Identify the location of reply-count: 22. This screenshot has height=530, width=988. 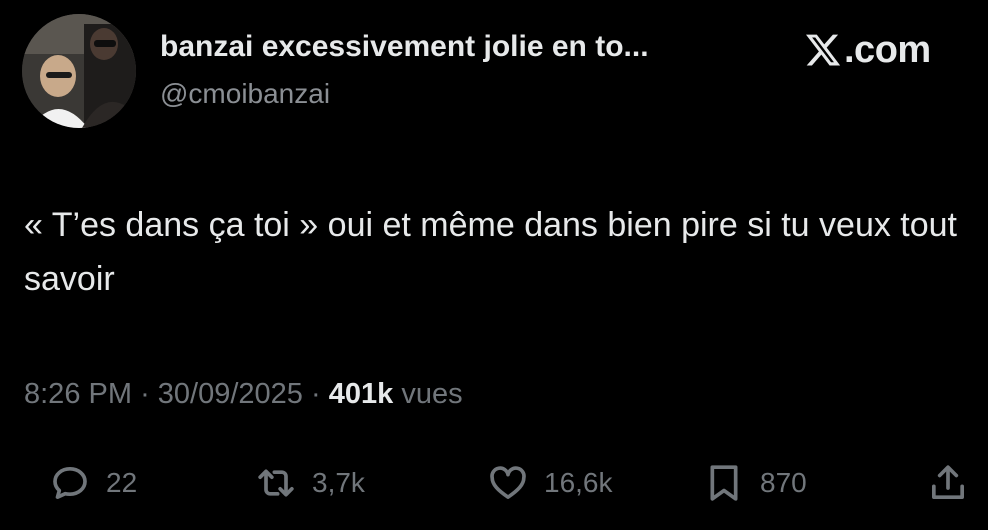
(122, 482).